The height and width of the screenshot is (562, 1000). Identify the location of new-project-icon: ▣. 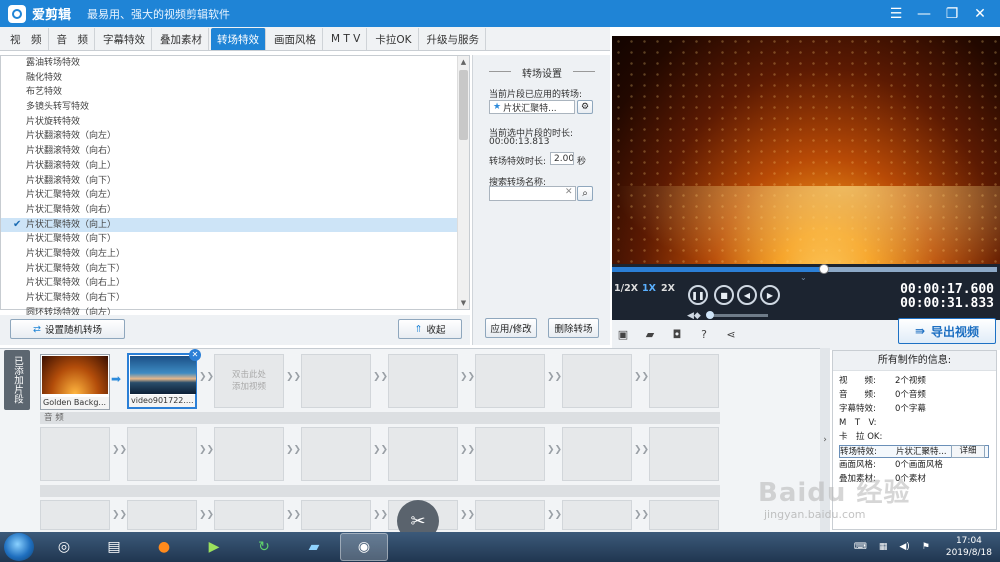
(623, 335).